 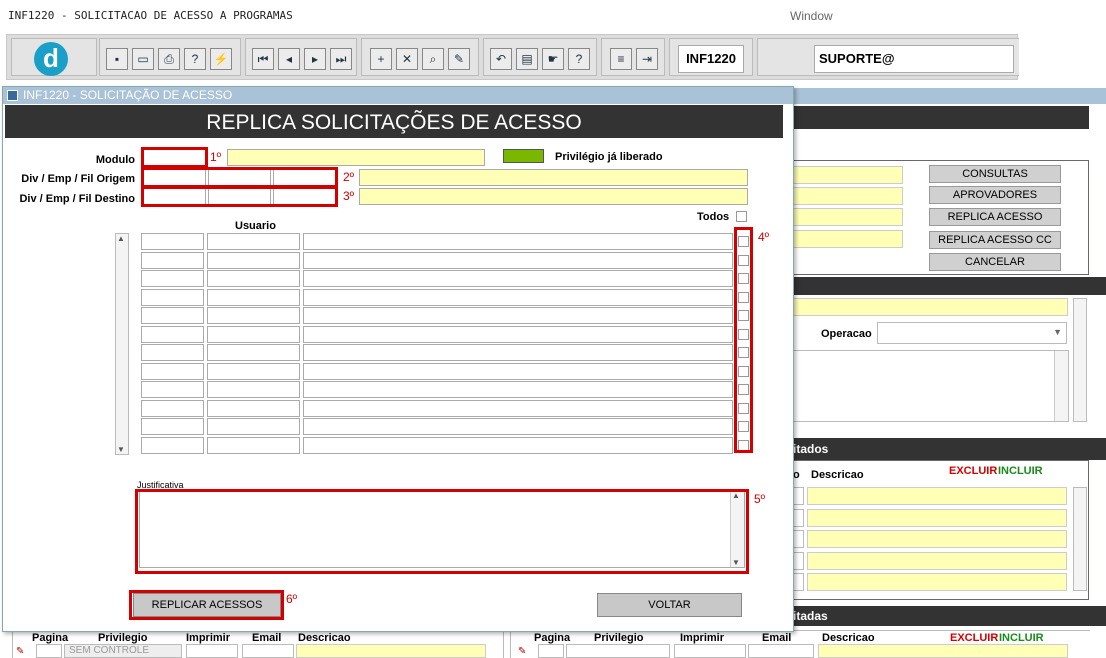 I want to click on excluir-label: EXCLUIR, so click(x=973, y=471).